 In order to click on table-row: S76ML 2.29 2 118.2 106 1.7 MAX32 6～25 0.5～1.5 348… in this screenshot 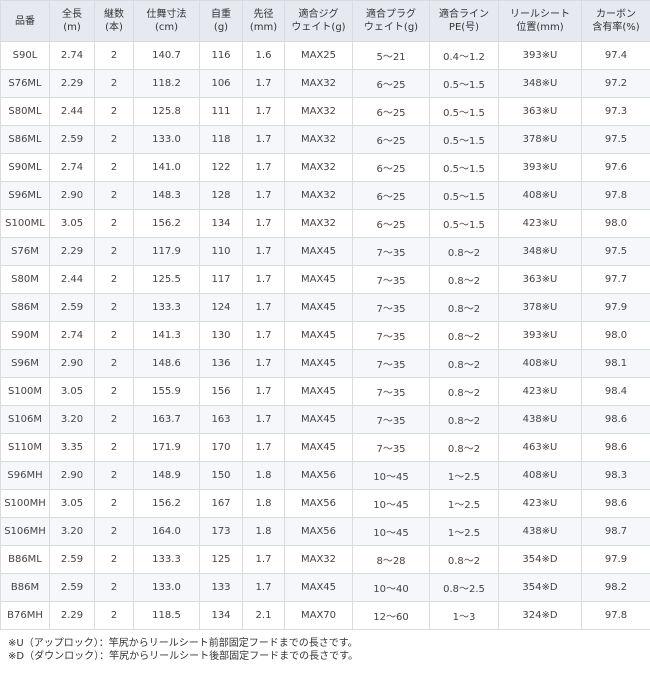, I will do `click(325, 83)`.